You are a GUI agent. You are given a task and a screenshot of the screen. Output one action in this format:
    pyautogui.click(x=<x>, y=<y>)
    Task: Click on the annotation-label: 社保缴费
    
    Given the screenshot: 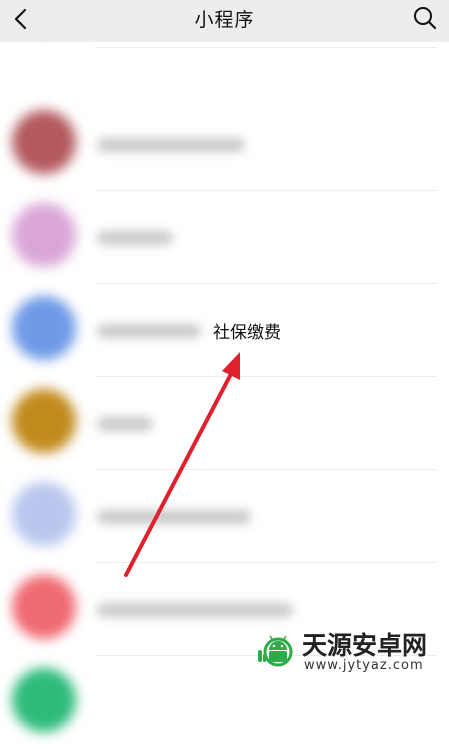 What is the action you would take?
    pyautogui.click(x=251, y=327)
    